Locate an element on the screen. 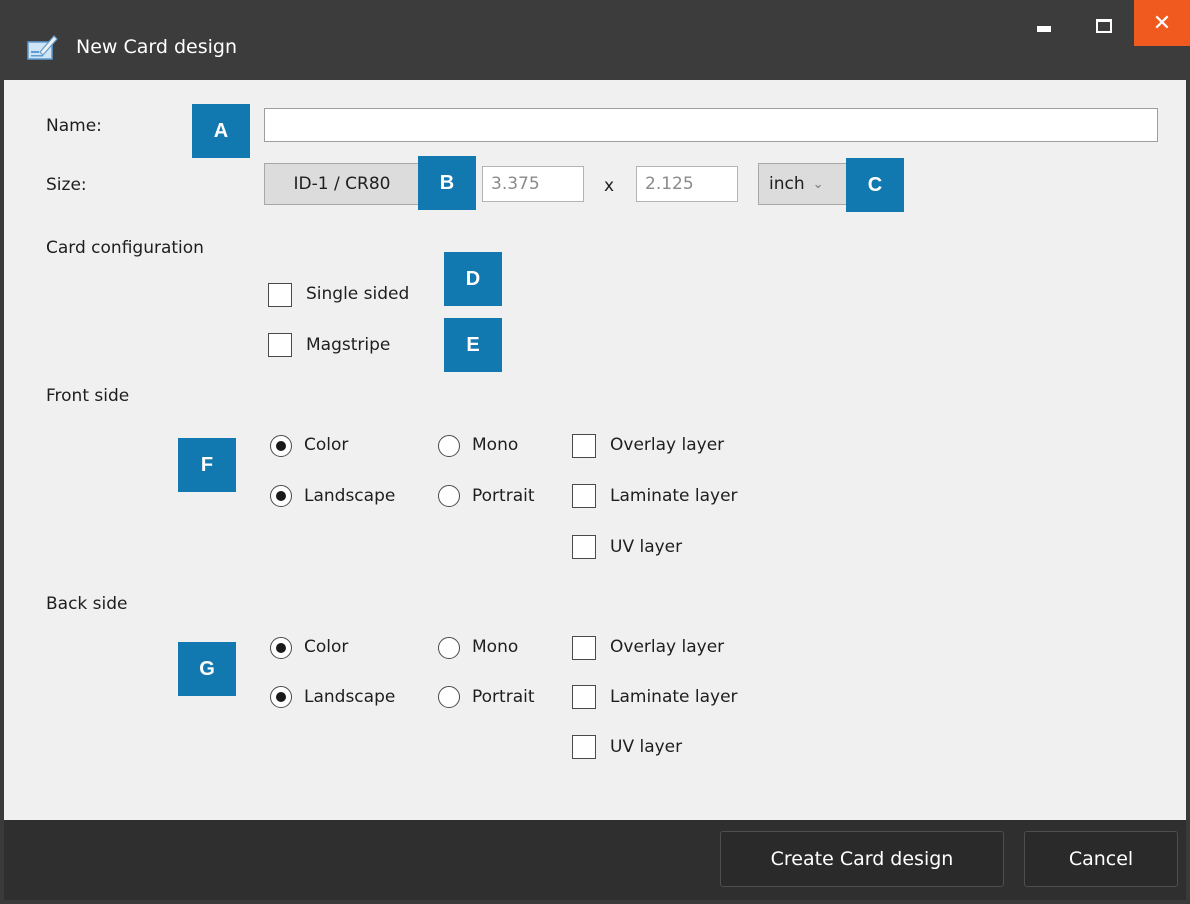 This screenshot has width=1190, height=904. unit-select: inch ⌄ is located at coordinates (803, 184).